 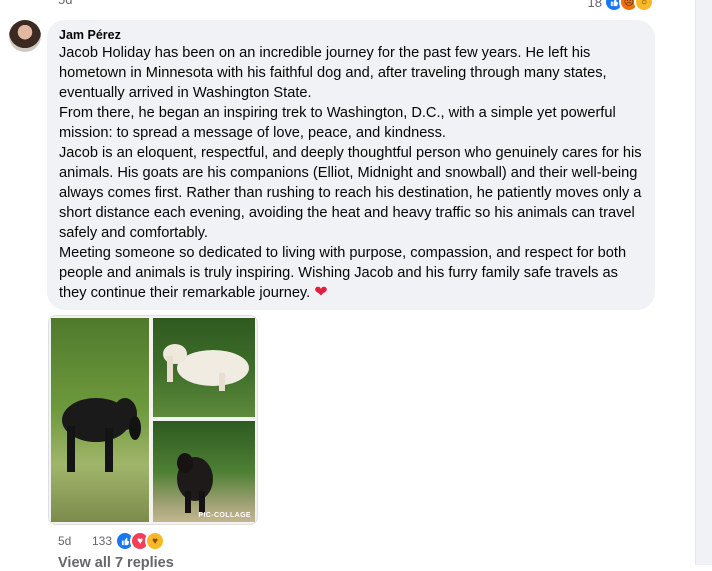 I want to click on view-replies-link: View all 7 replies, so click(x=116, y=563).